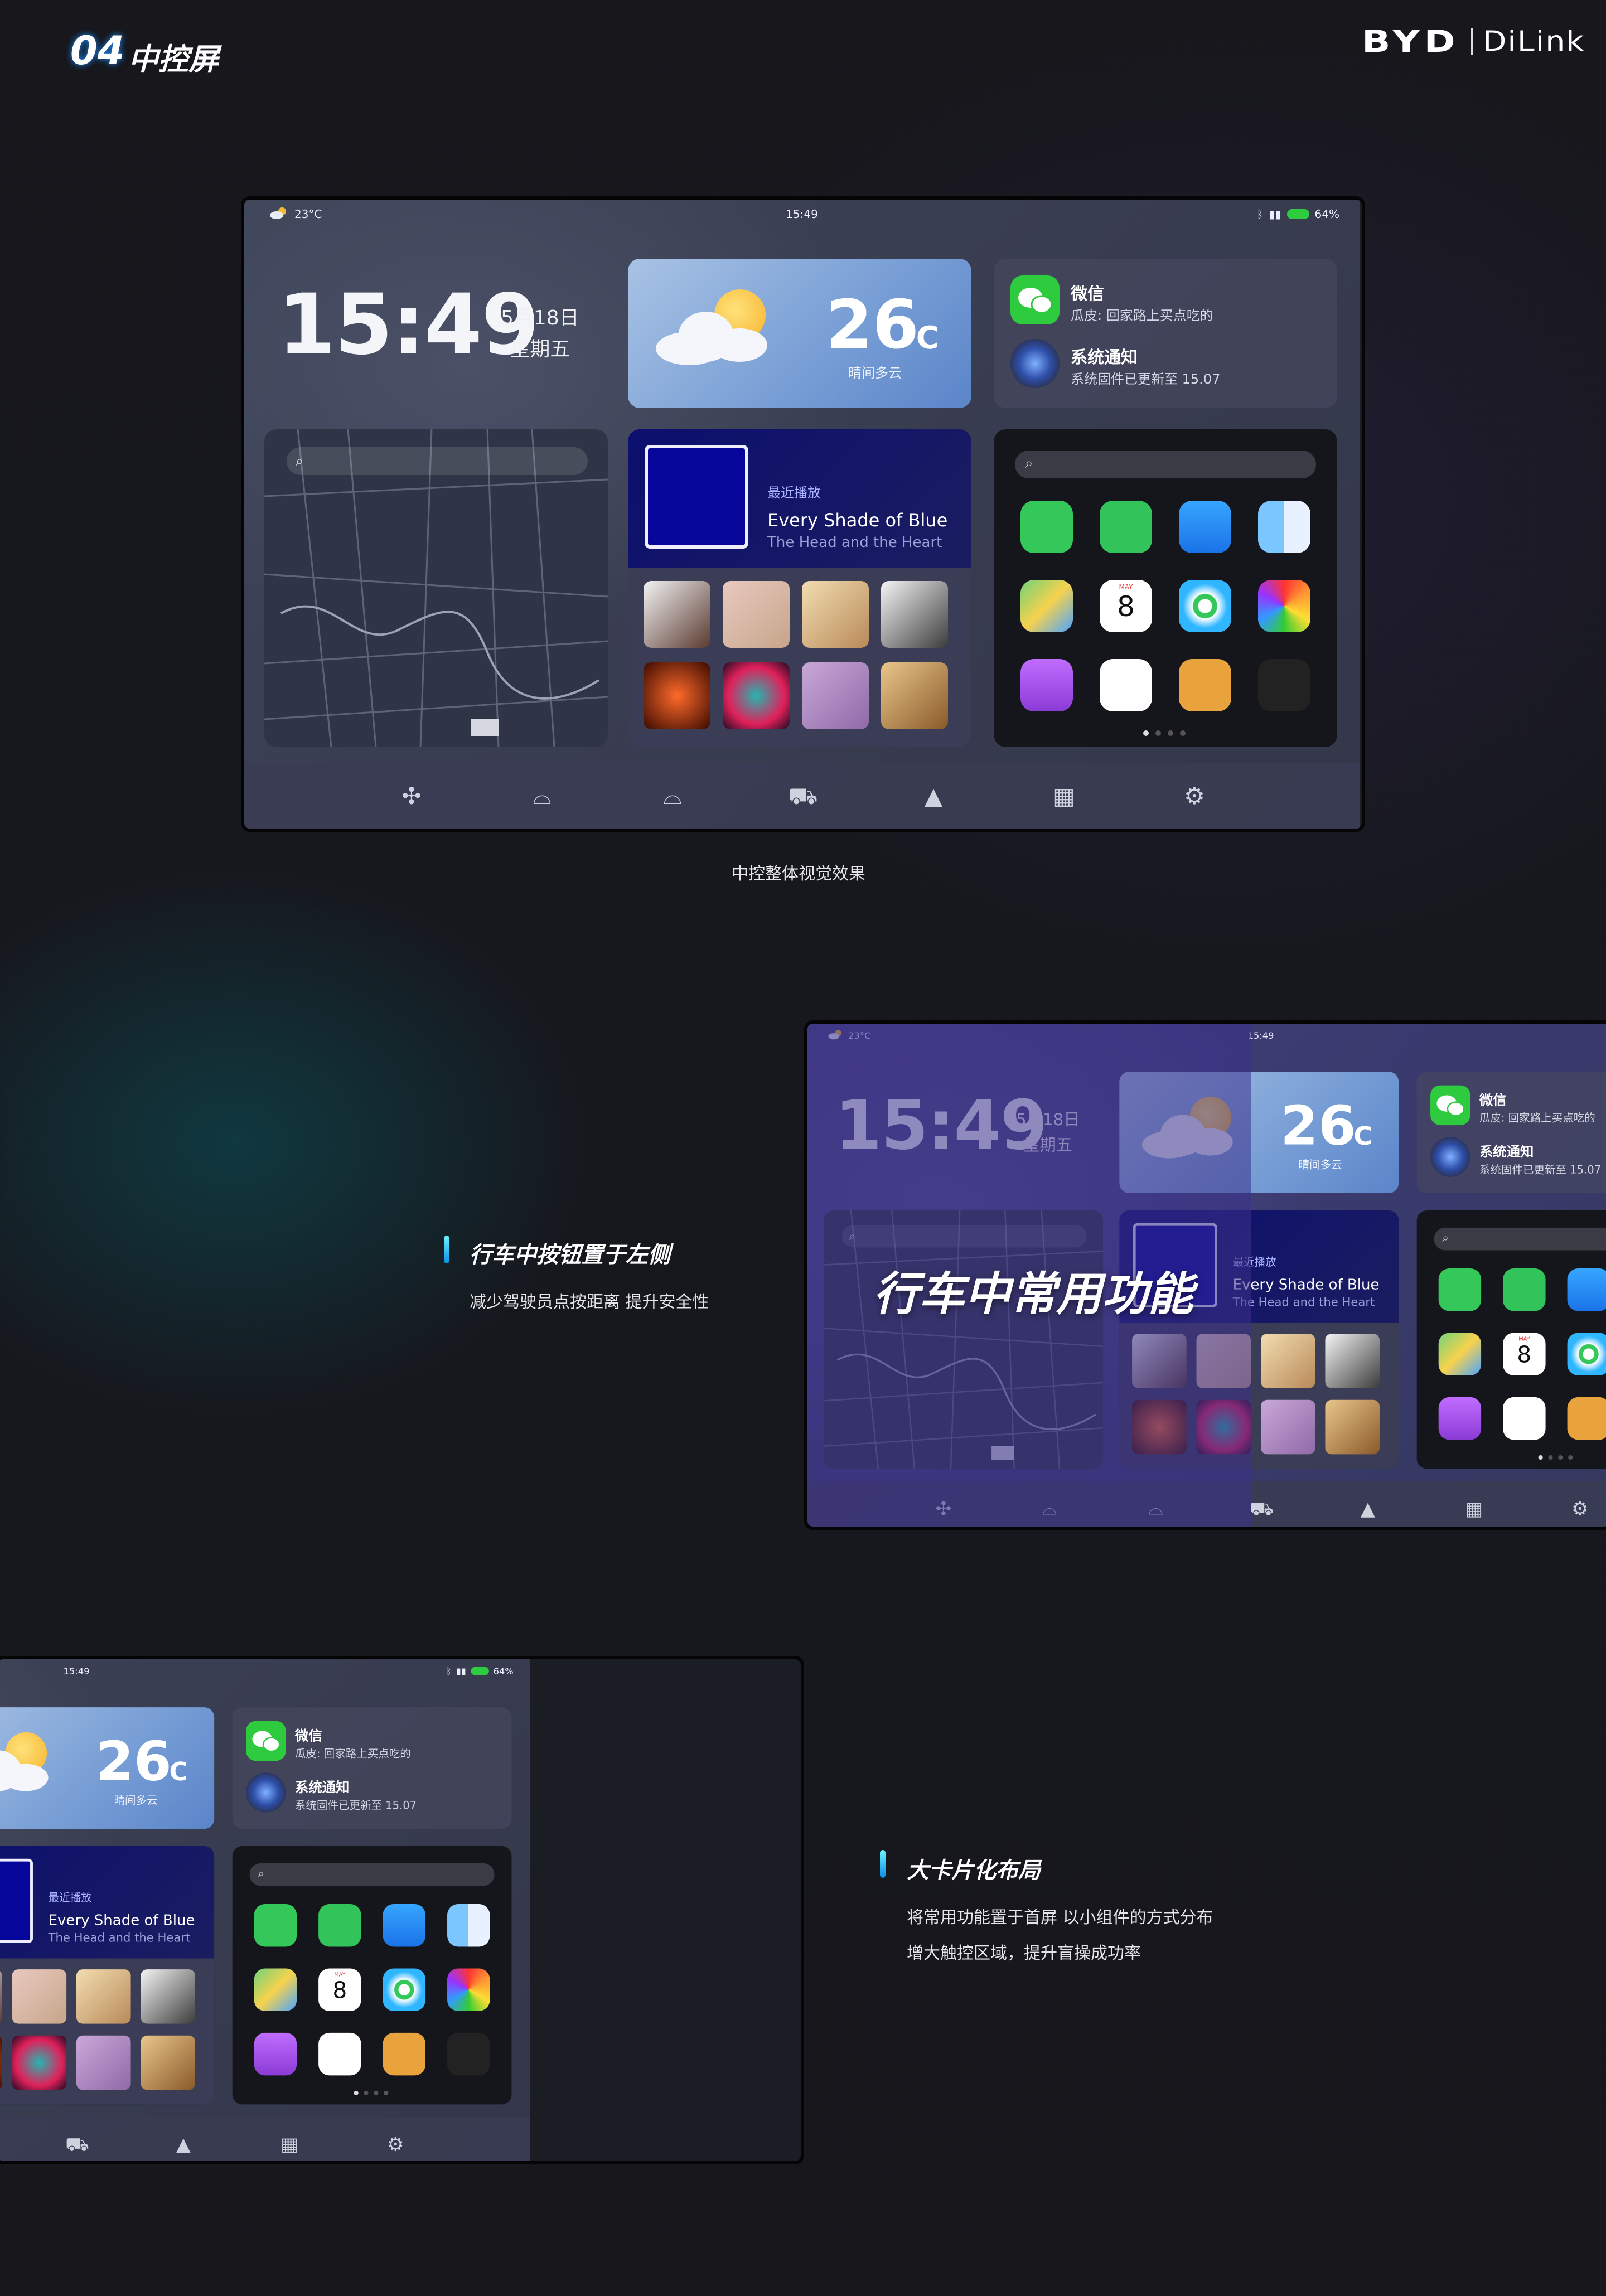  I want to click on map-widget: ⌕, so click(436, 588).